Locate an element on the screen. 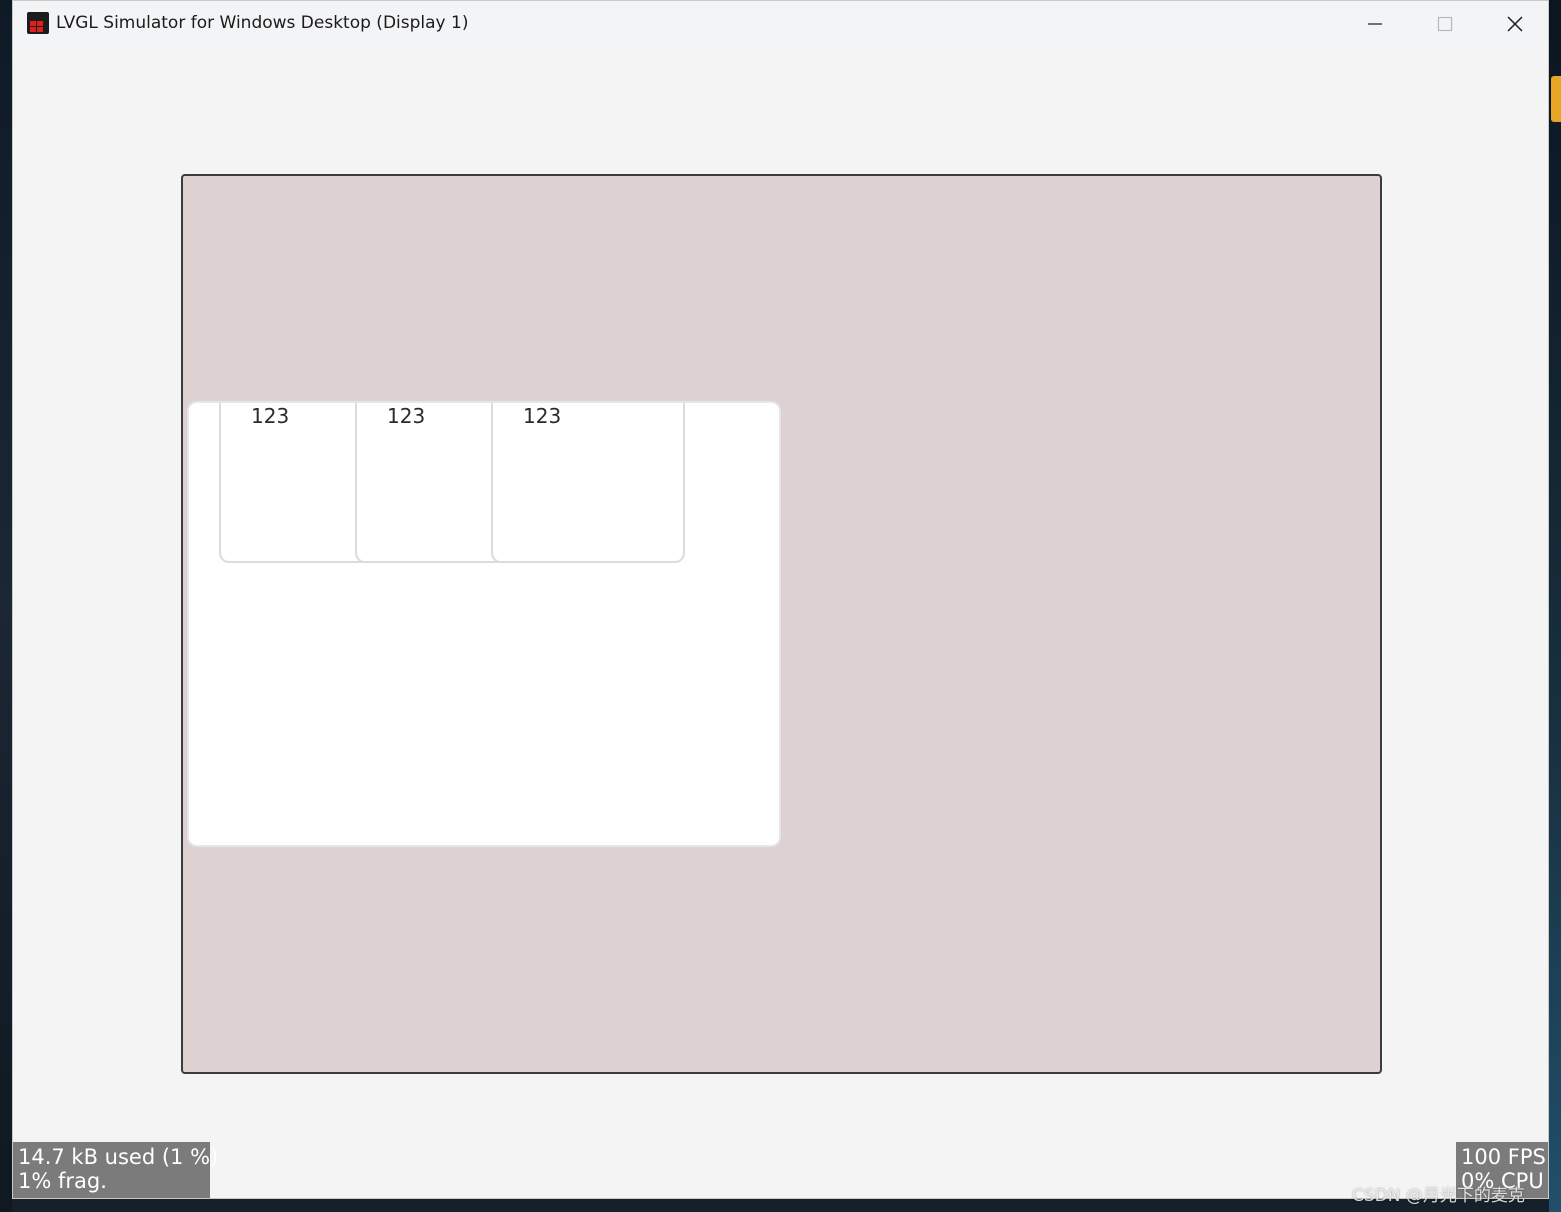 The height and width of the screenshot is (1212, 1561). close-button is located at coordinates (1514, 24).